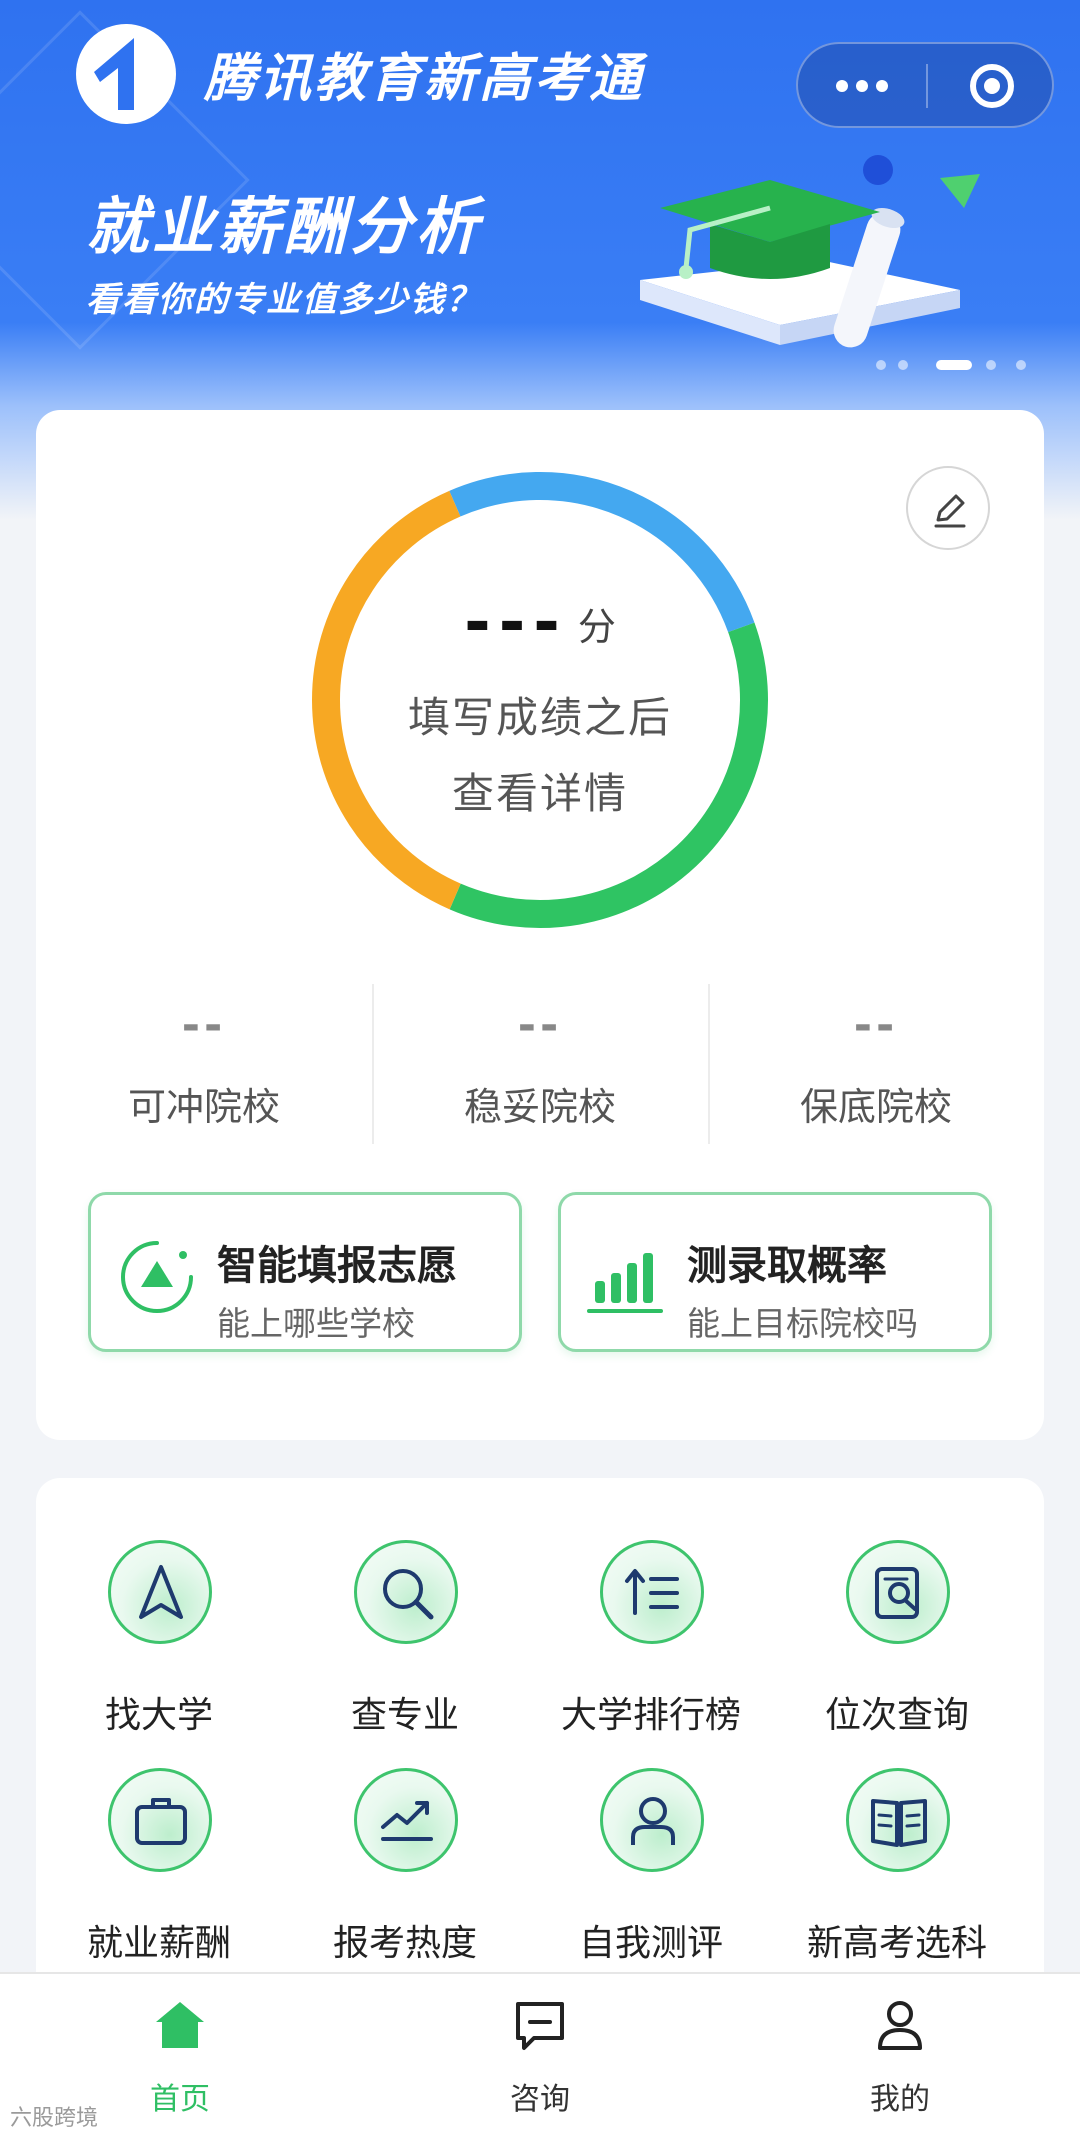  I want to click on bar-chart-icon, so click(625, 1283).